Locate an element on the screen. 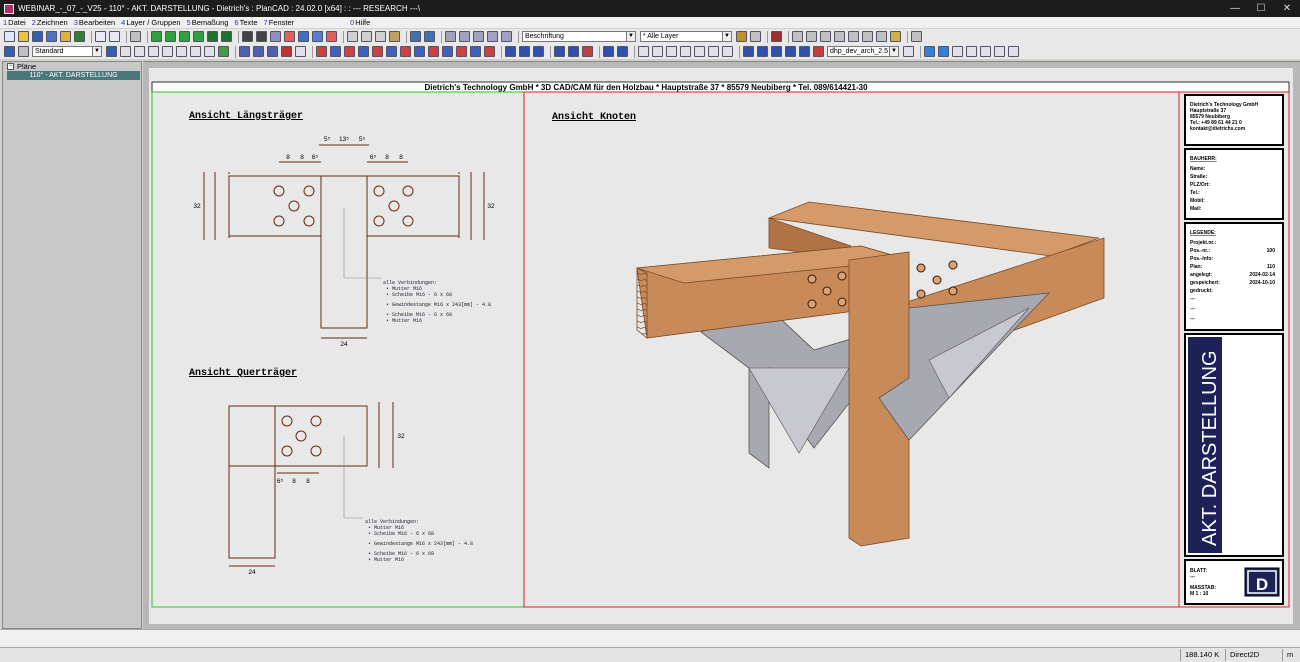  menu-datei: 1Datei is located at coordinates (14, 22).